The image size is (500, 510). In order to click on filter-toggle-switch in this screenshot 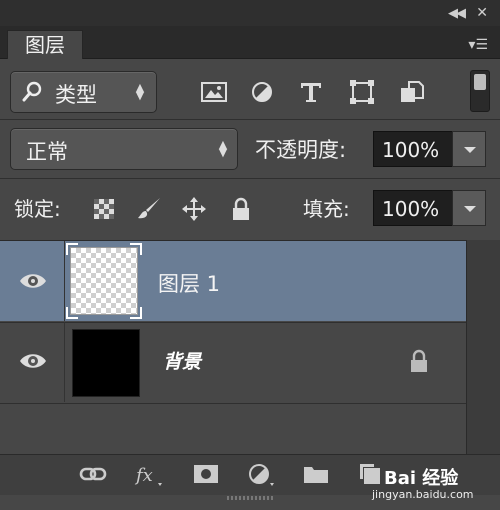, I will do `click(480, 91)`.